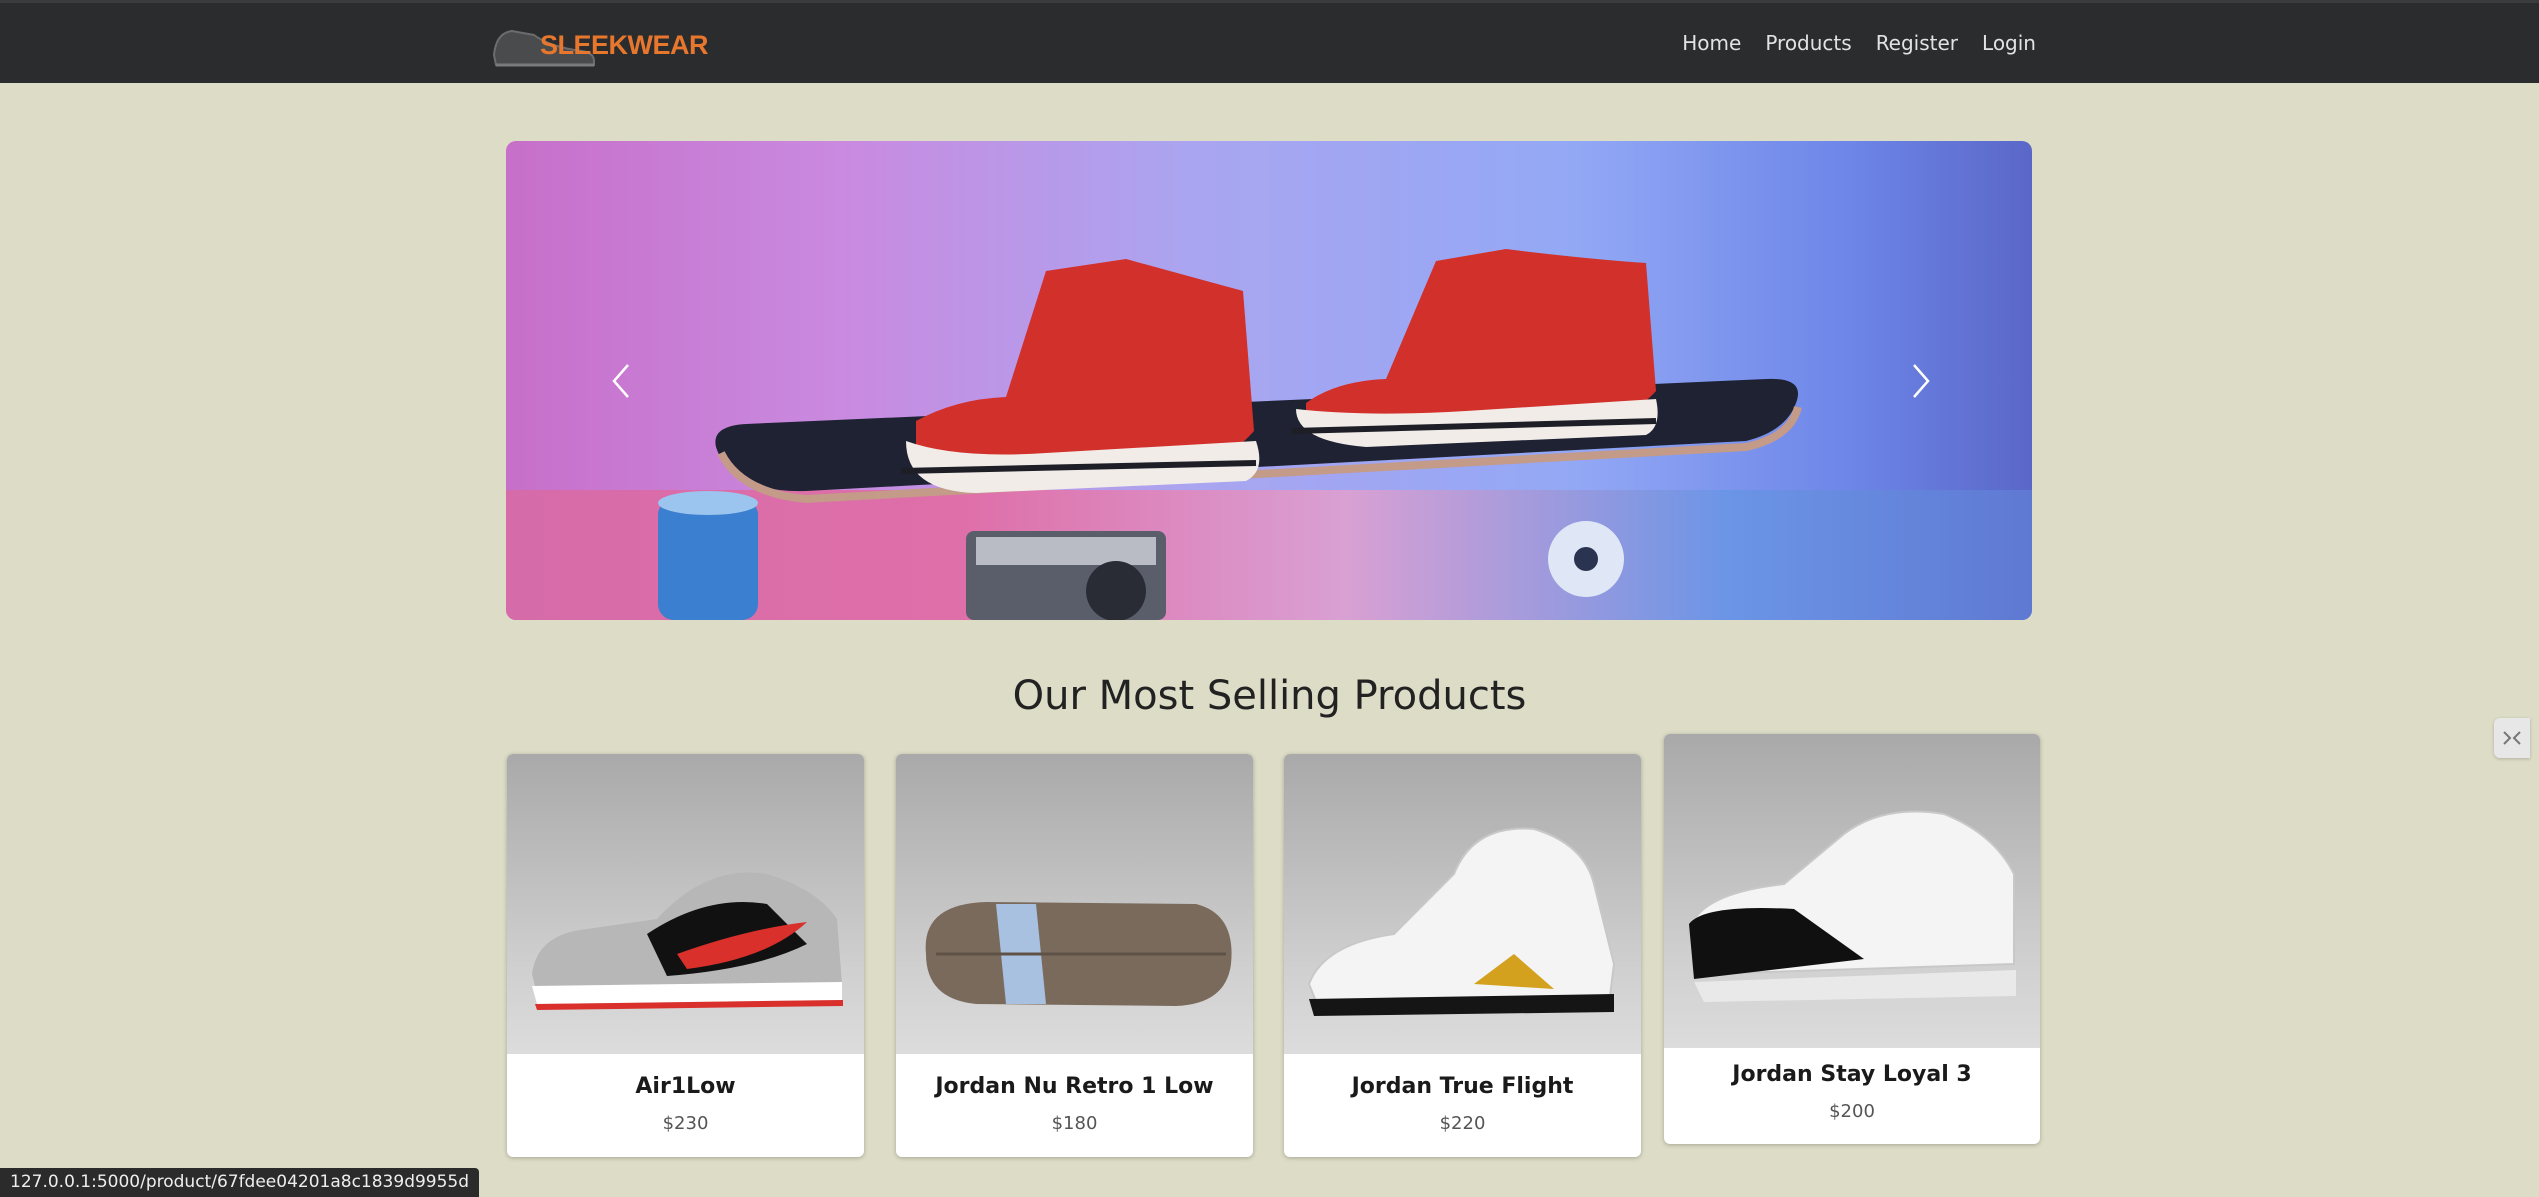 The height and width of the screenshot is (1197, 2539). Describe the element at coordinates (1859, 43) in the screenshot. I see `nav-links: Home Products Register Login` at that location.